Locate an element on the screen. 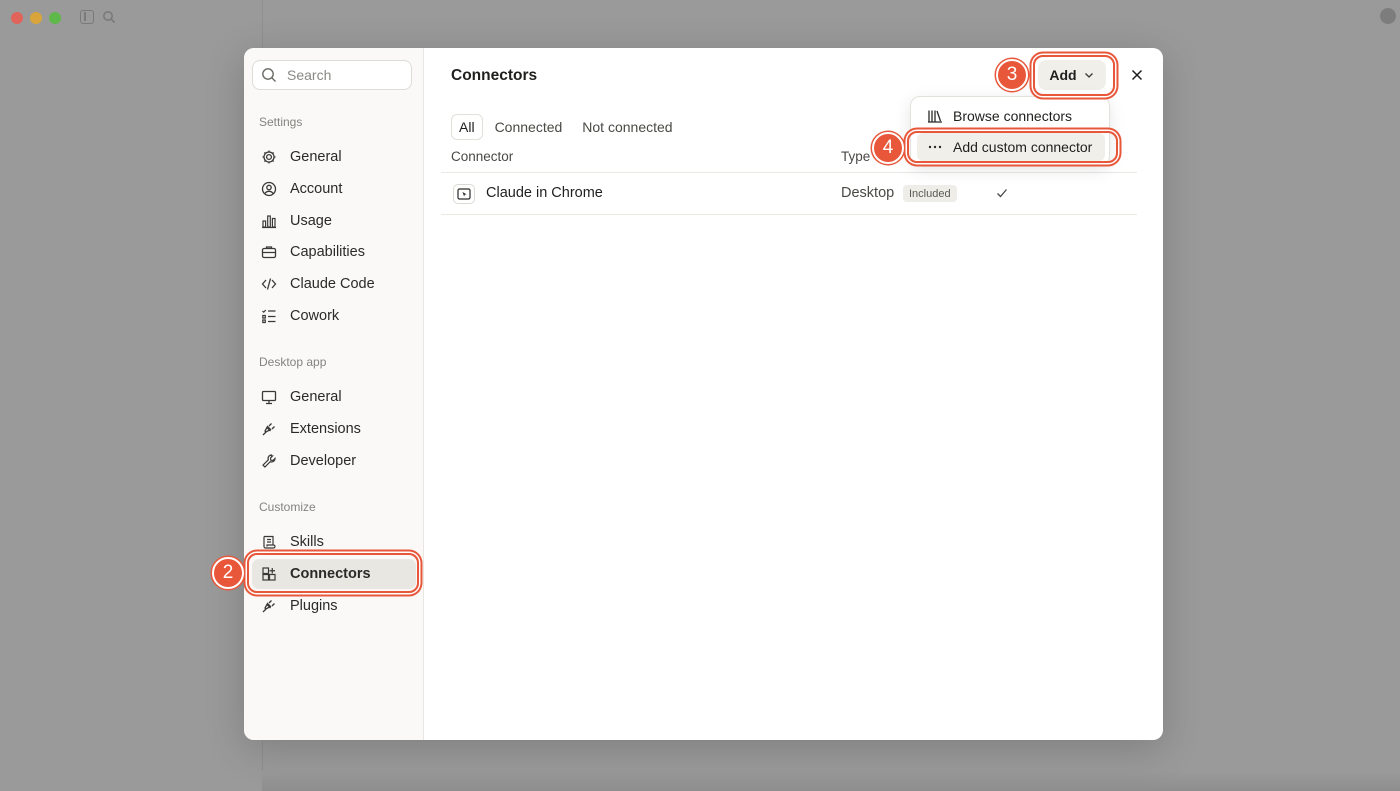  tab-not-connected: Not connected is located at coordinates (627, 127).